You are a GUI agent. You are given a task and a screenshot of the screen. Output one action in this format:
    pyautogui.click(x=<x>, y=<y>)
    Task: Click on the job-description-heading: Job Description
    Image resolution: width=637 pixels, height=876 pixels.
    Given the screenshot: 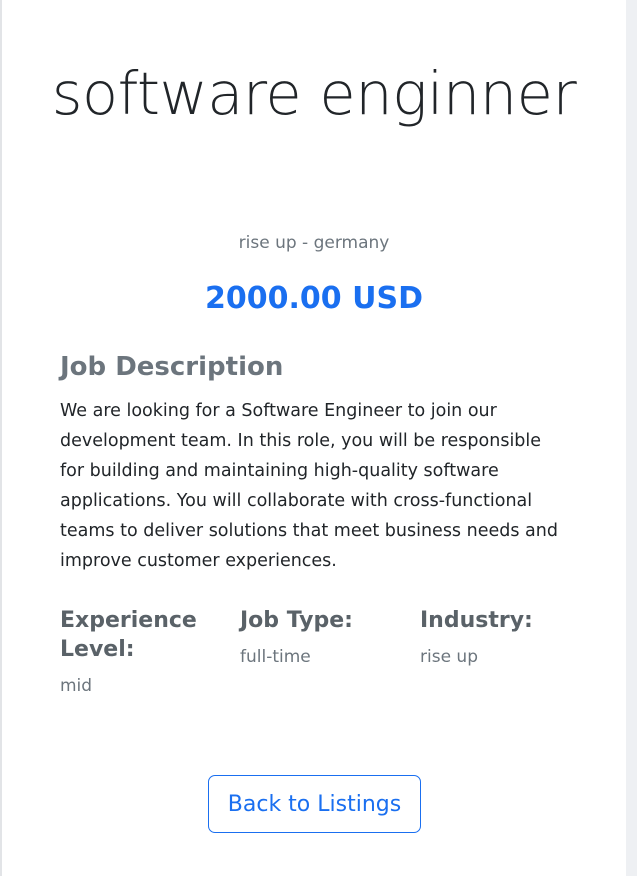 What is the action you would take?
    pyautogui.click(x=172, y=367)
    